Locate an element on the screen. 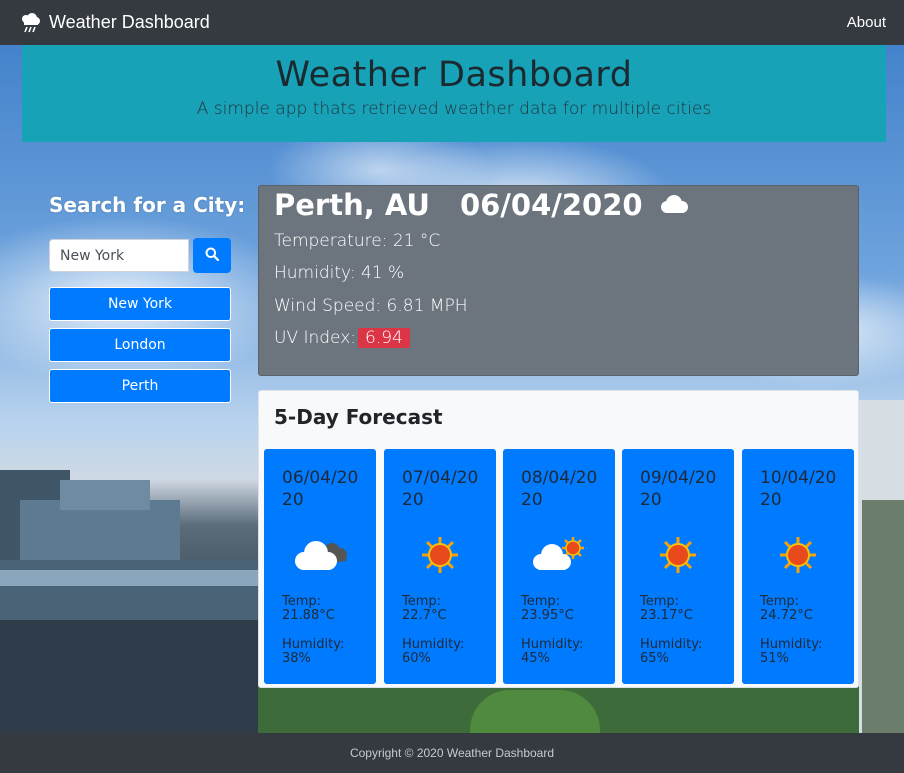  forecast-humidity: 65% is located at coordinates (654, 658).